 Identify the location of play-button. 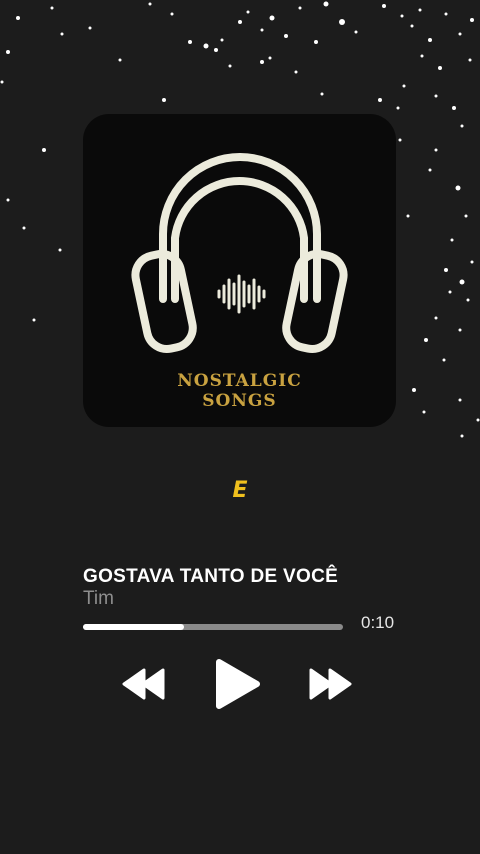
(238, 684).